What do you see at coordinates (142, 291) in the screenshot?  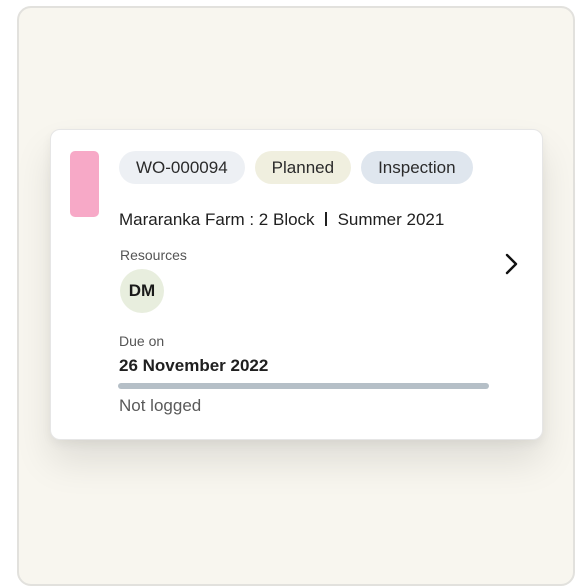 I see `resource-avatar: DM` at bounding box center [142, 291].